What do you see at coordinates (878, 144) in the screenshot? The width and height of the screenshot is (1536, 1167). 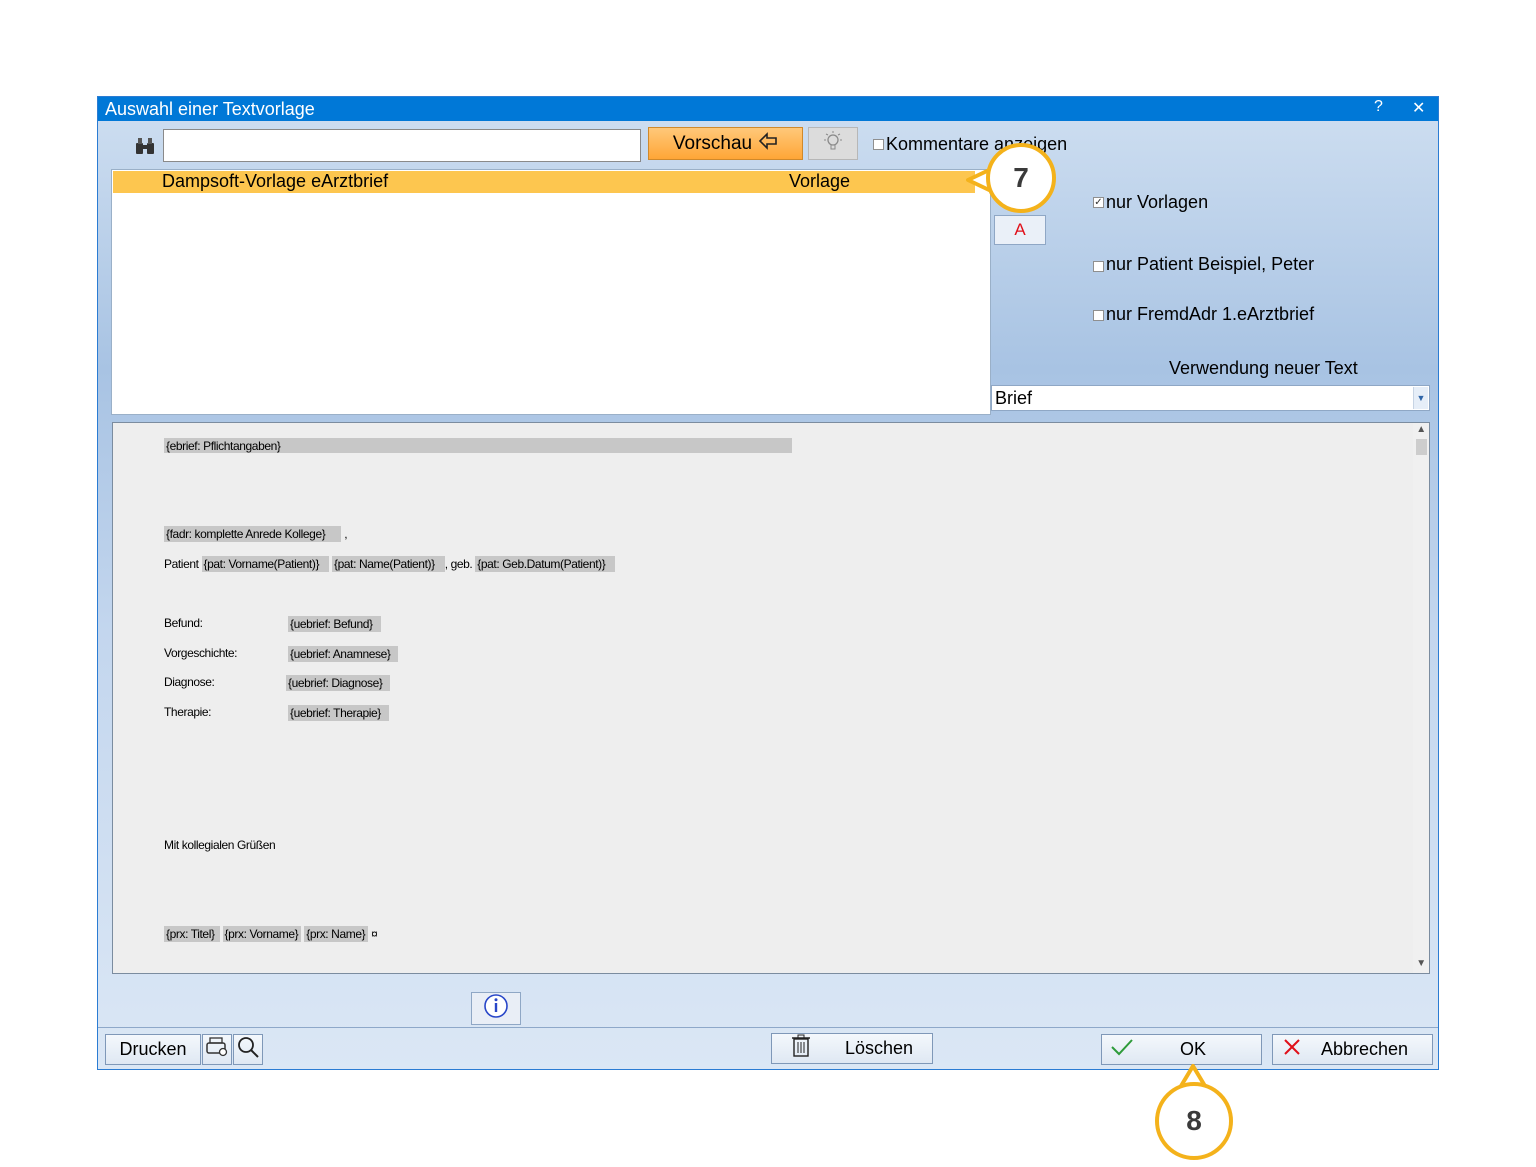 I see `comments-checkbox` at bounding box center [878, 144].